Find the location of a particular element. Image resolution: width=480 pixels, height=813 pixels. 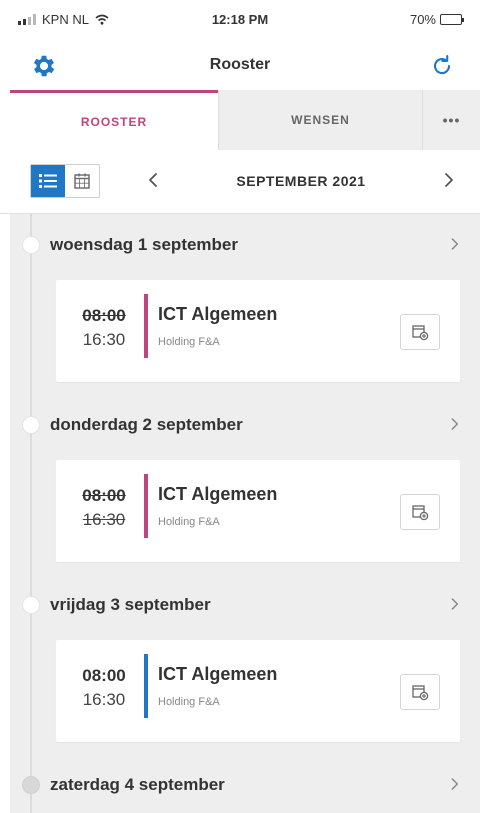

battery-status: 70% is located at coordinates (436, 19).